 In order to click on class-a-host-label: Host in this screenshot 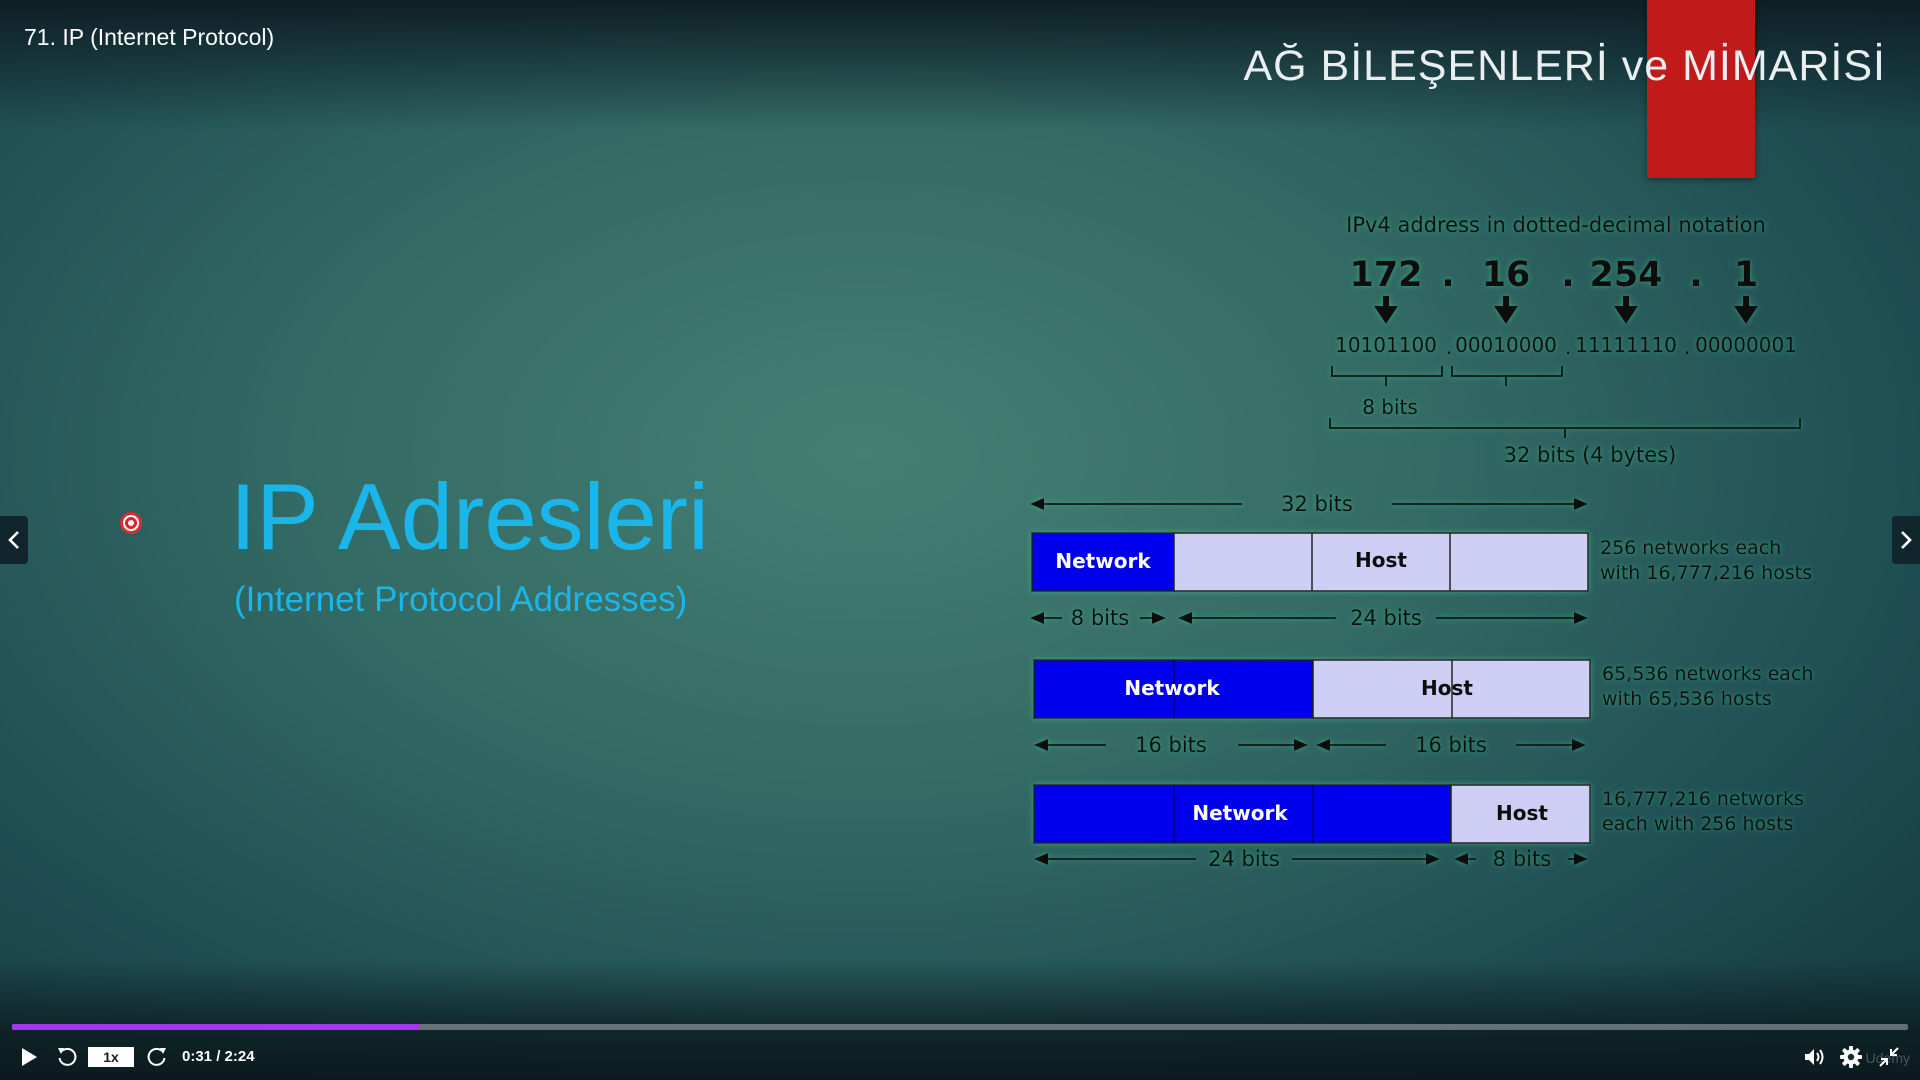, I will do `click(1381, 560)`.